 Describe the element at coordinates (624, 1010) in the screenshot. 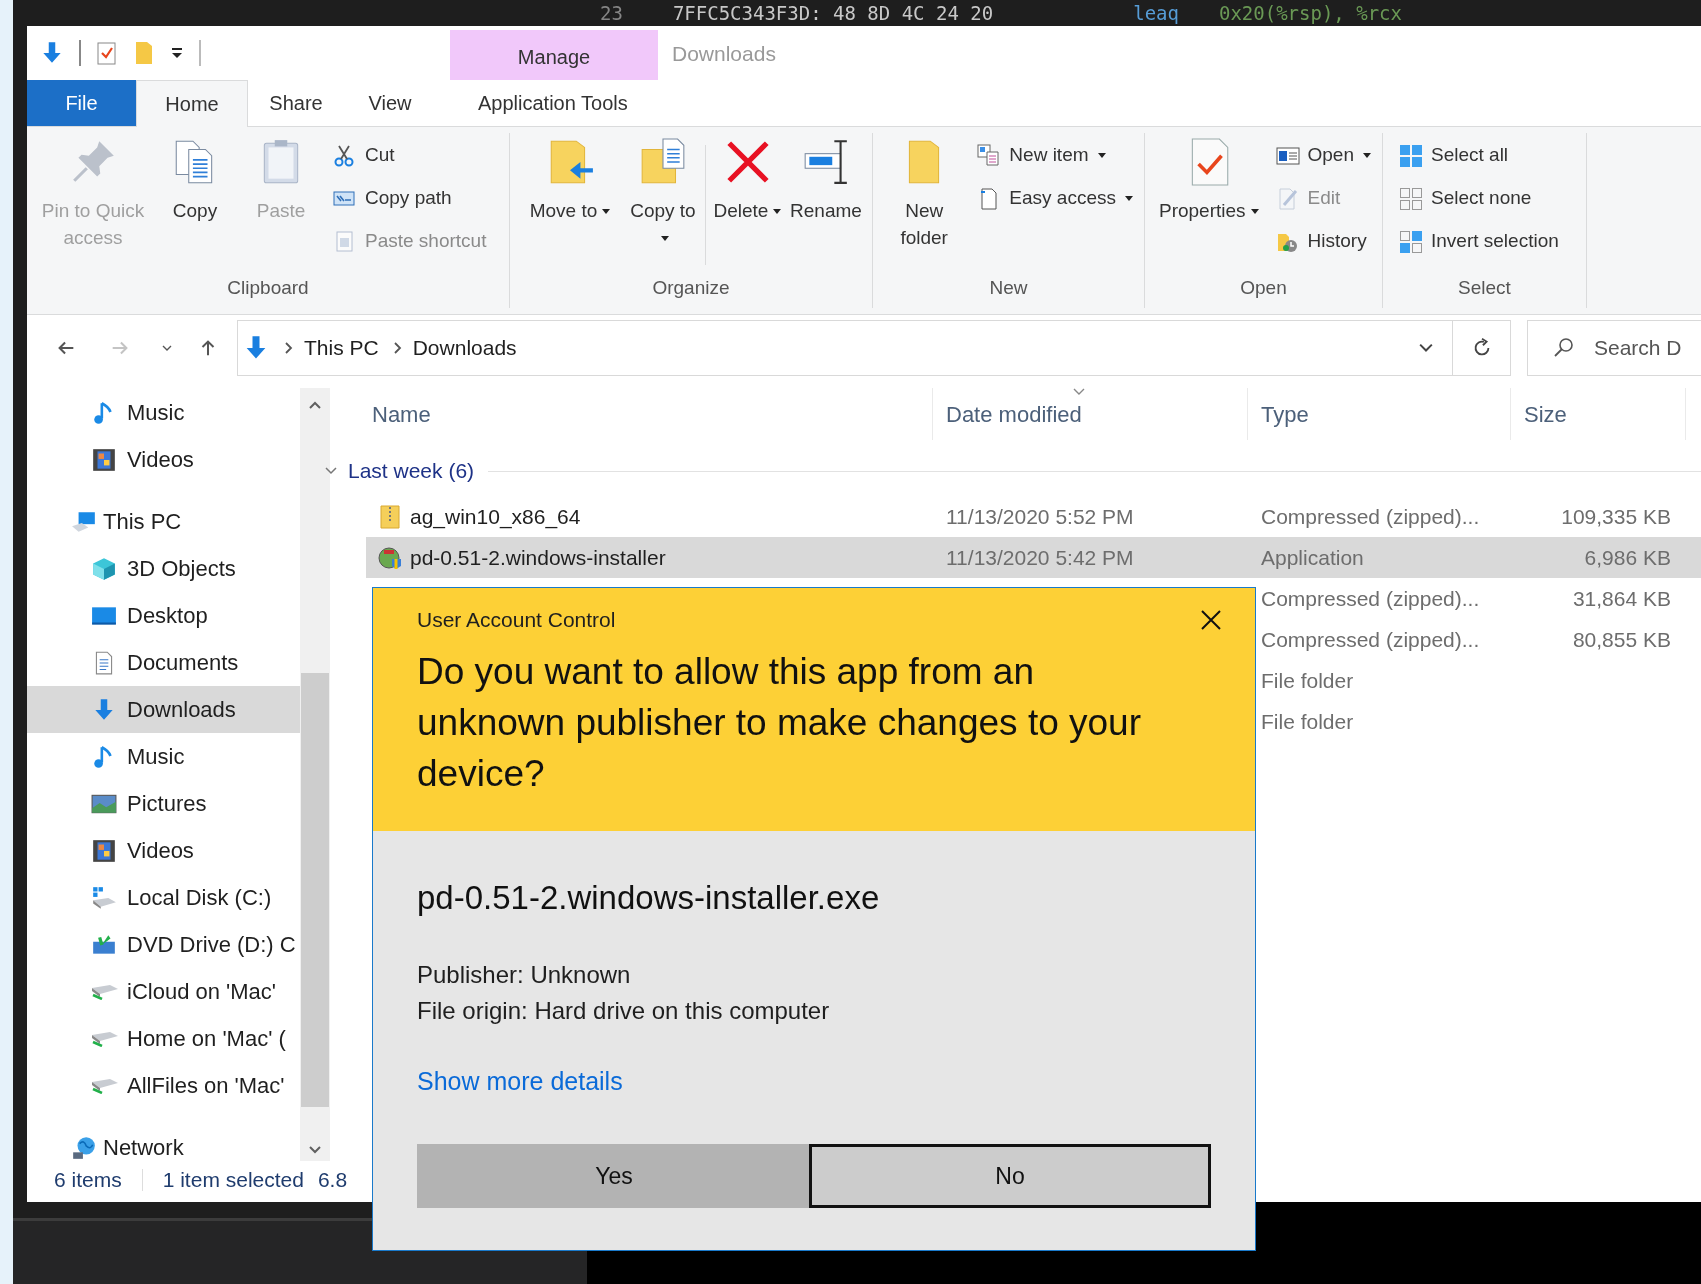

I see `file-origin-text: File origin: Hard drive on this computer` at that location.